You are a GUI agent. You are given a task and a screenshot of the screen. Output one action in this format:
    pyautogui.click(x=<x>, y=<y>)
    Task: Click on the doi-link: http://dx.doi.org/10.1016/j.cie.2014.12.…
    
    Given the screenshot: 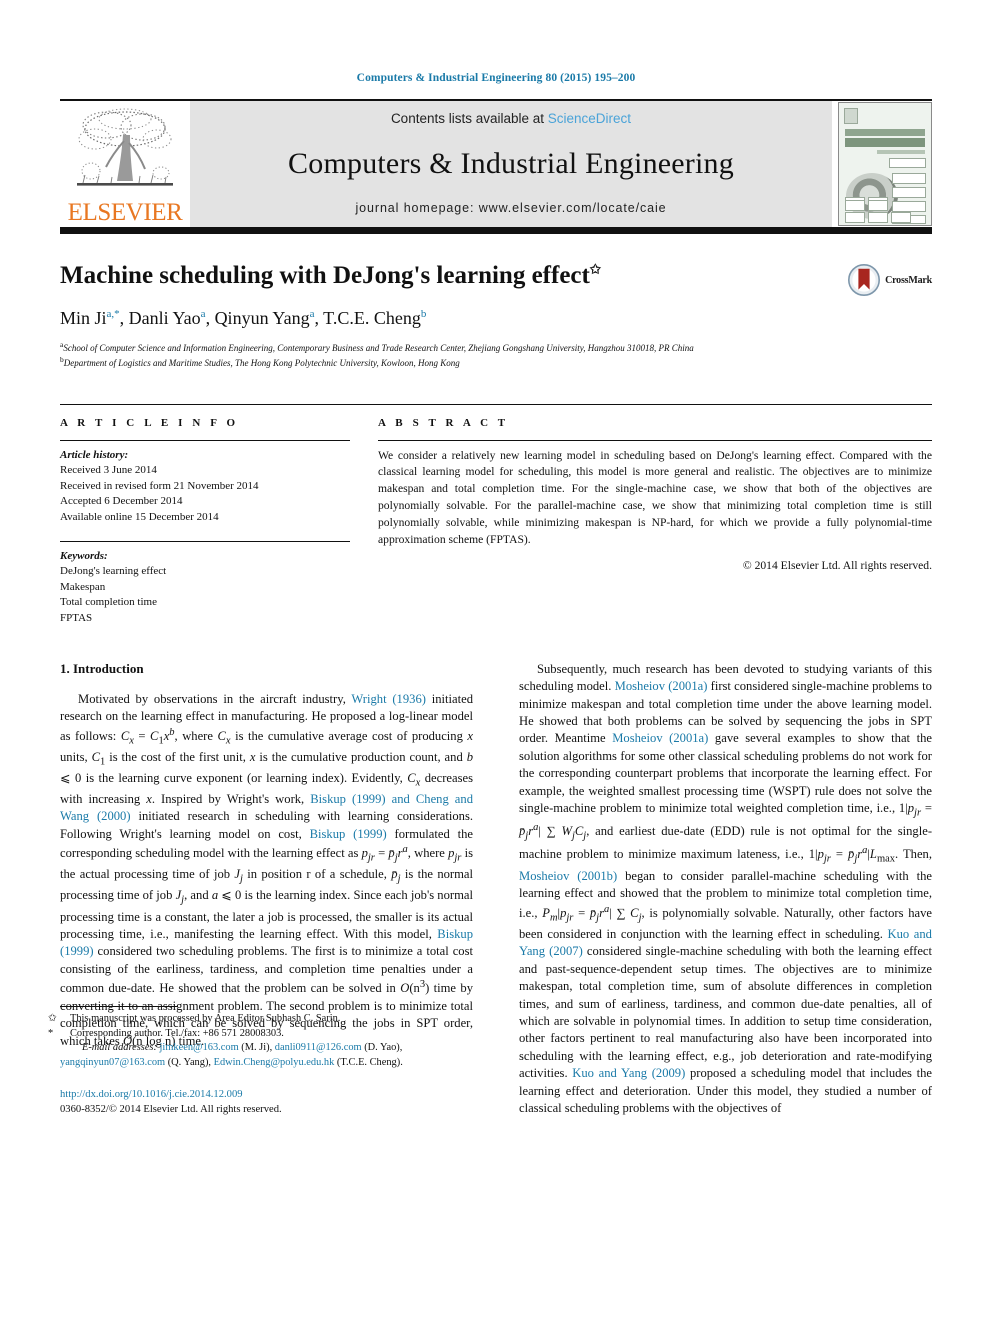 What is the action you would take?
    pyautogui.click(x=266, y=1094)
    